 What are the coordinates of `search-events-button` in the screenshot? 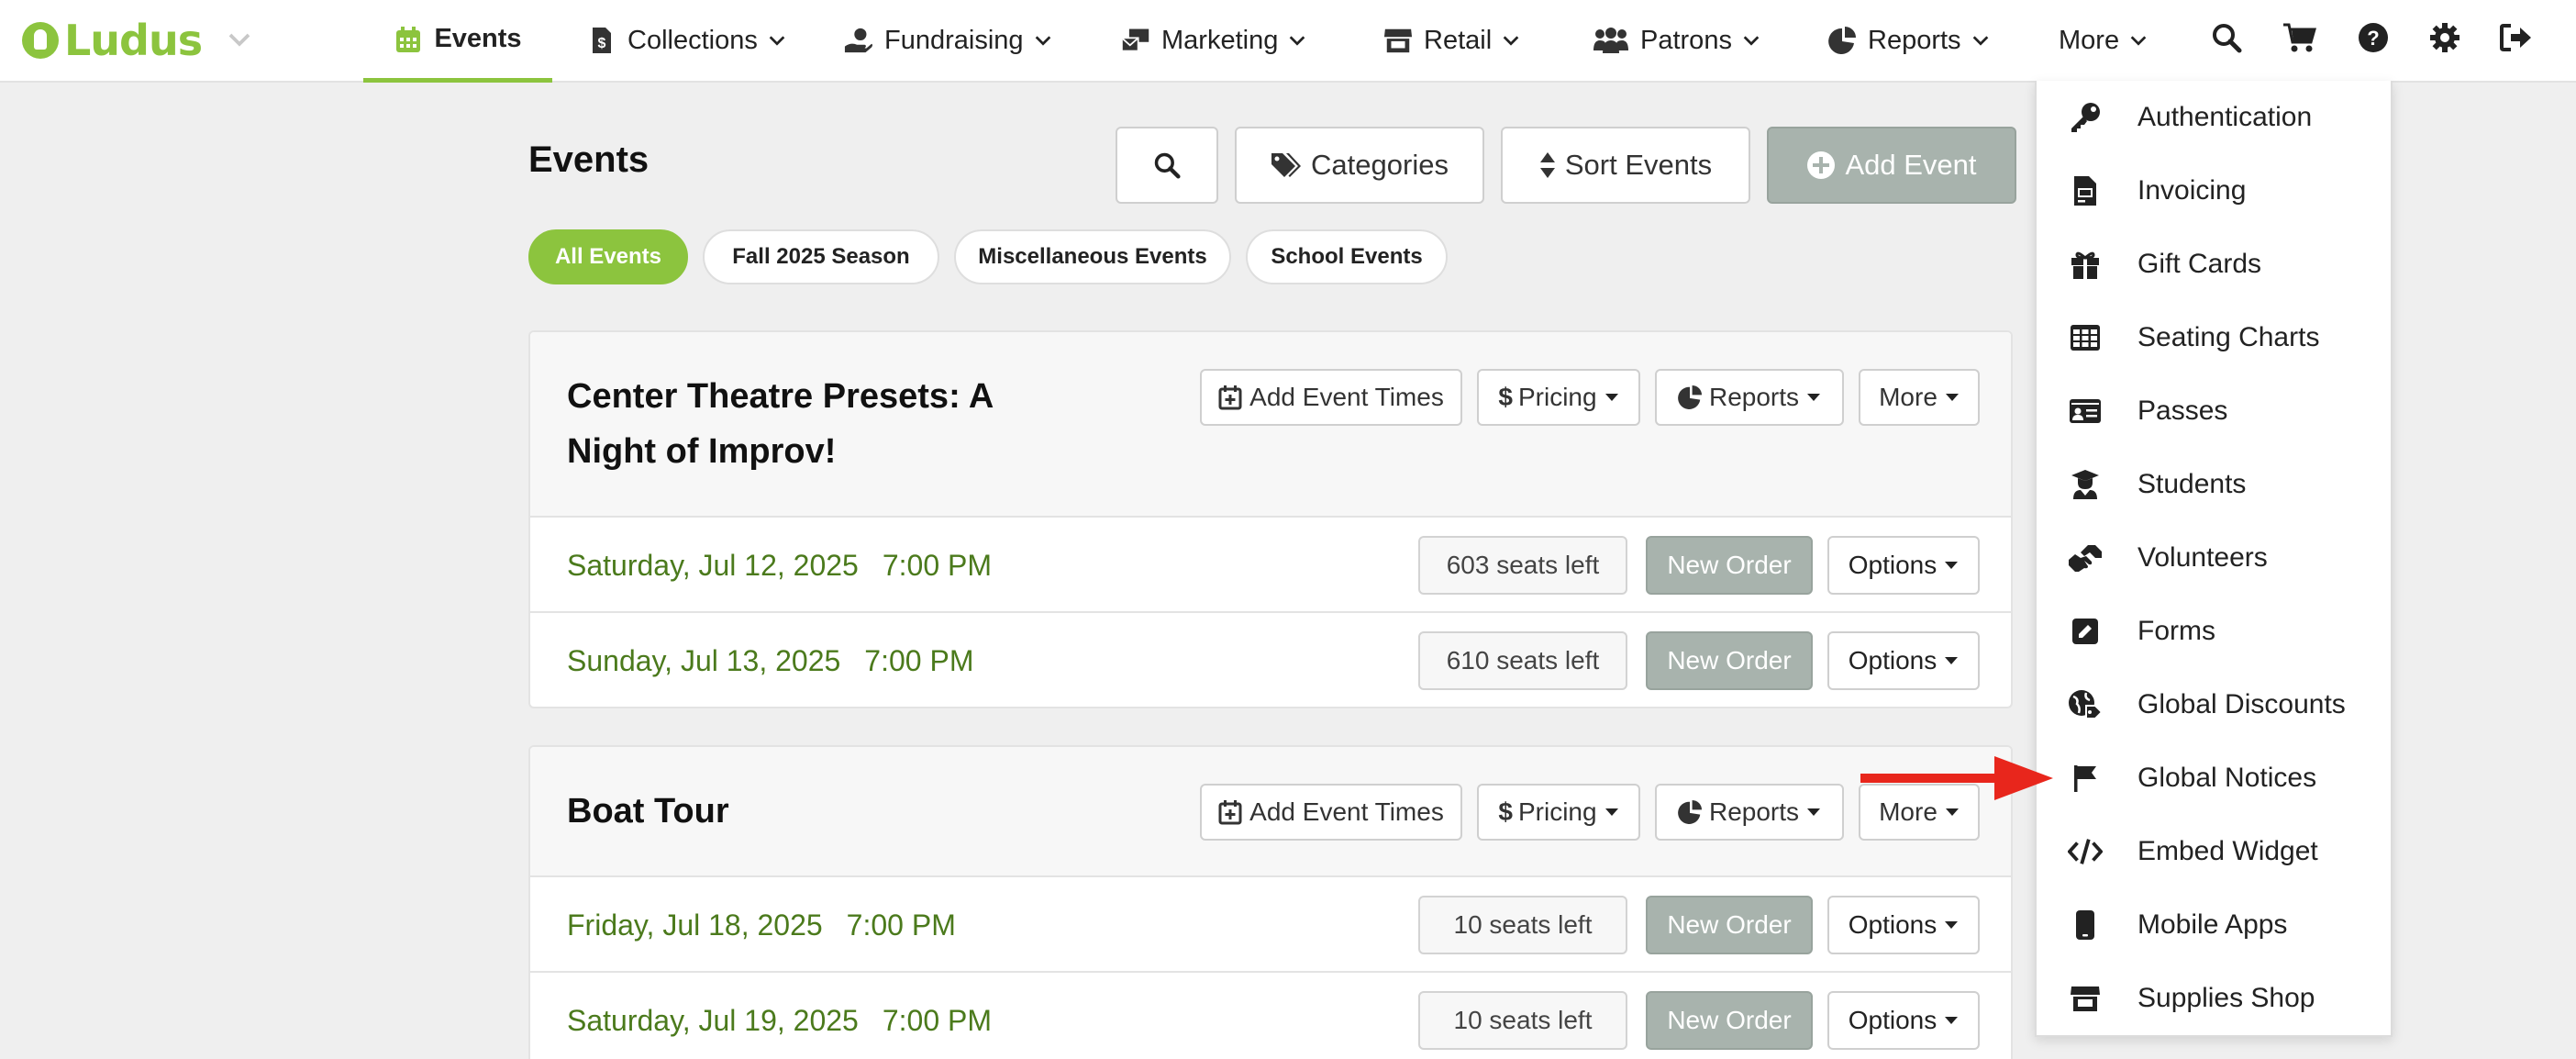 It's located at (1167, 165).